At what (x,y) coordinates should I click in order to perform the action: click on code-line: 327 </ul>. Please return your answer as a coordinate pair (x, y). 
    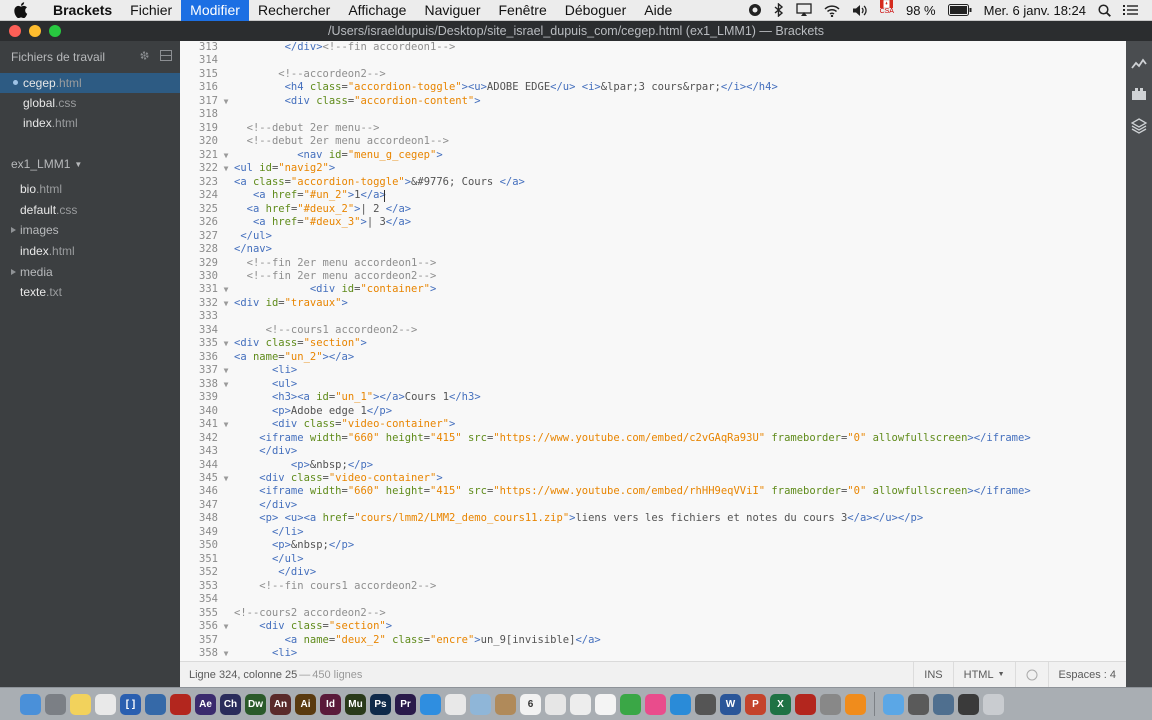
    Looking at the image, I should click on (653, 236).